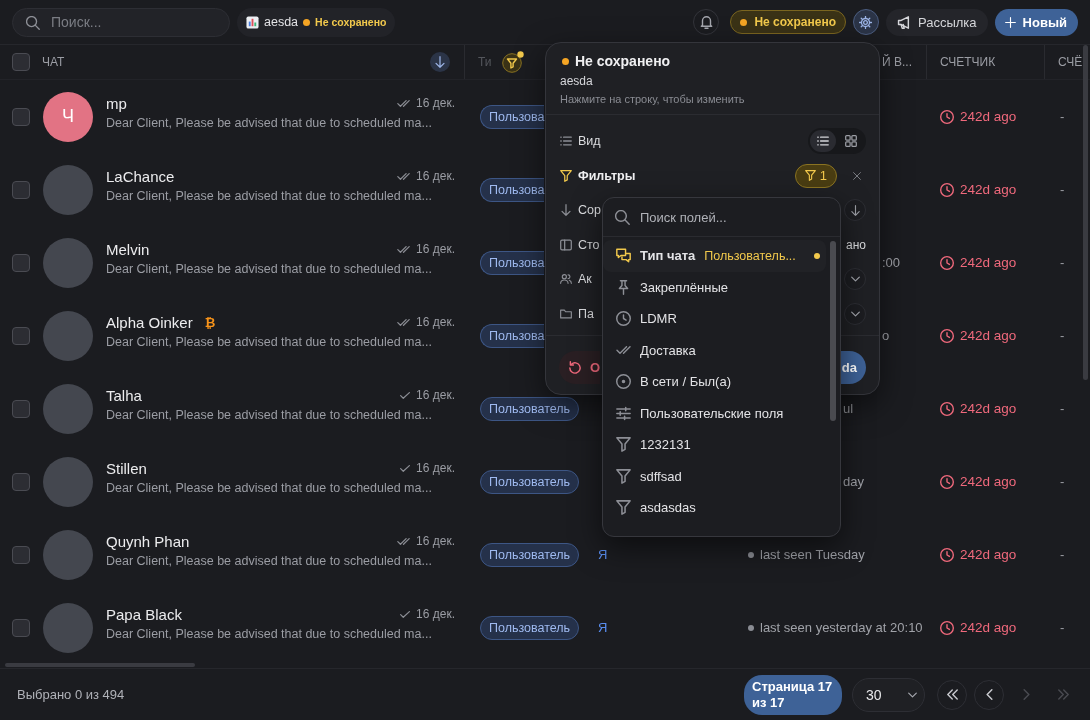 The height and width of the screenshot is (720, 1090). I want to click on reset-button: О, so click(580, 367).